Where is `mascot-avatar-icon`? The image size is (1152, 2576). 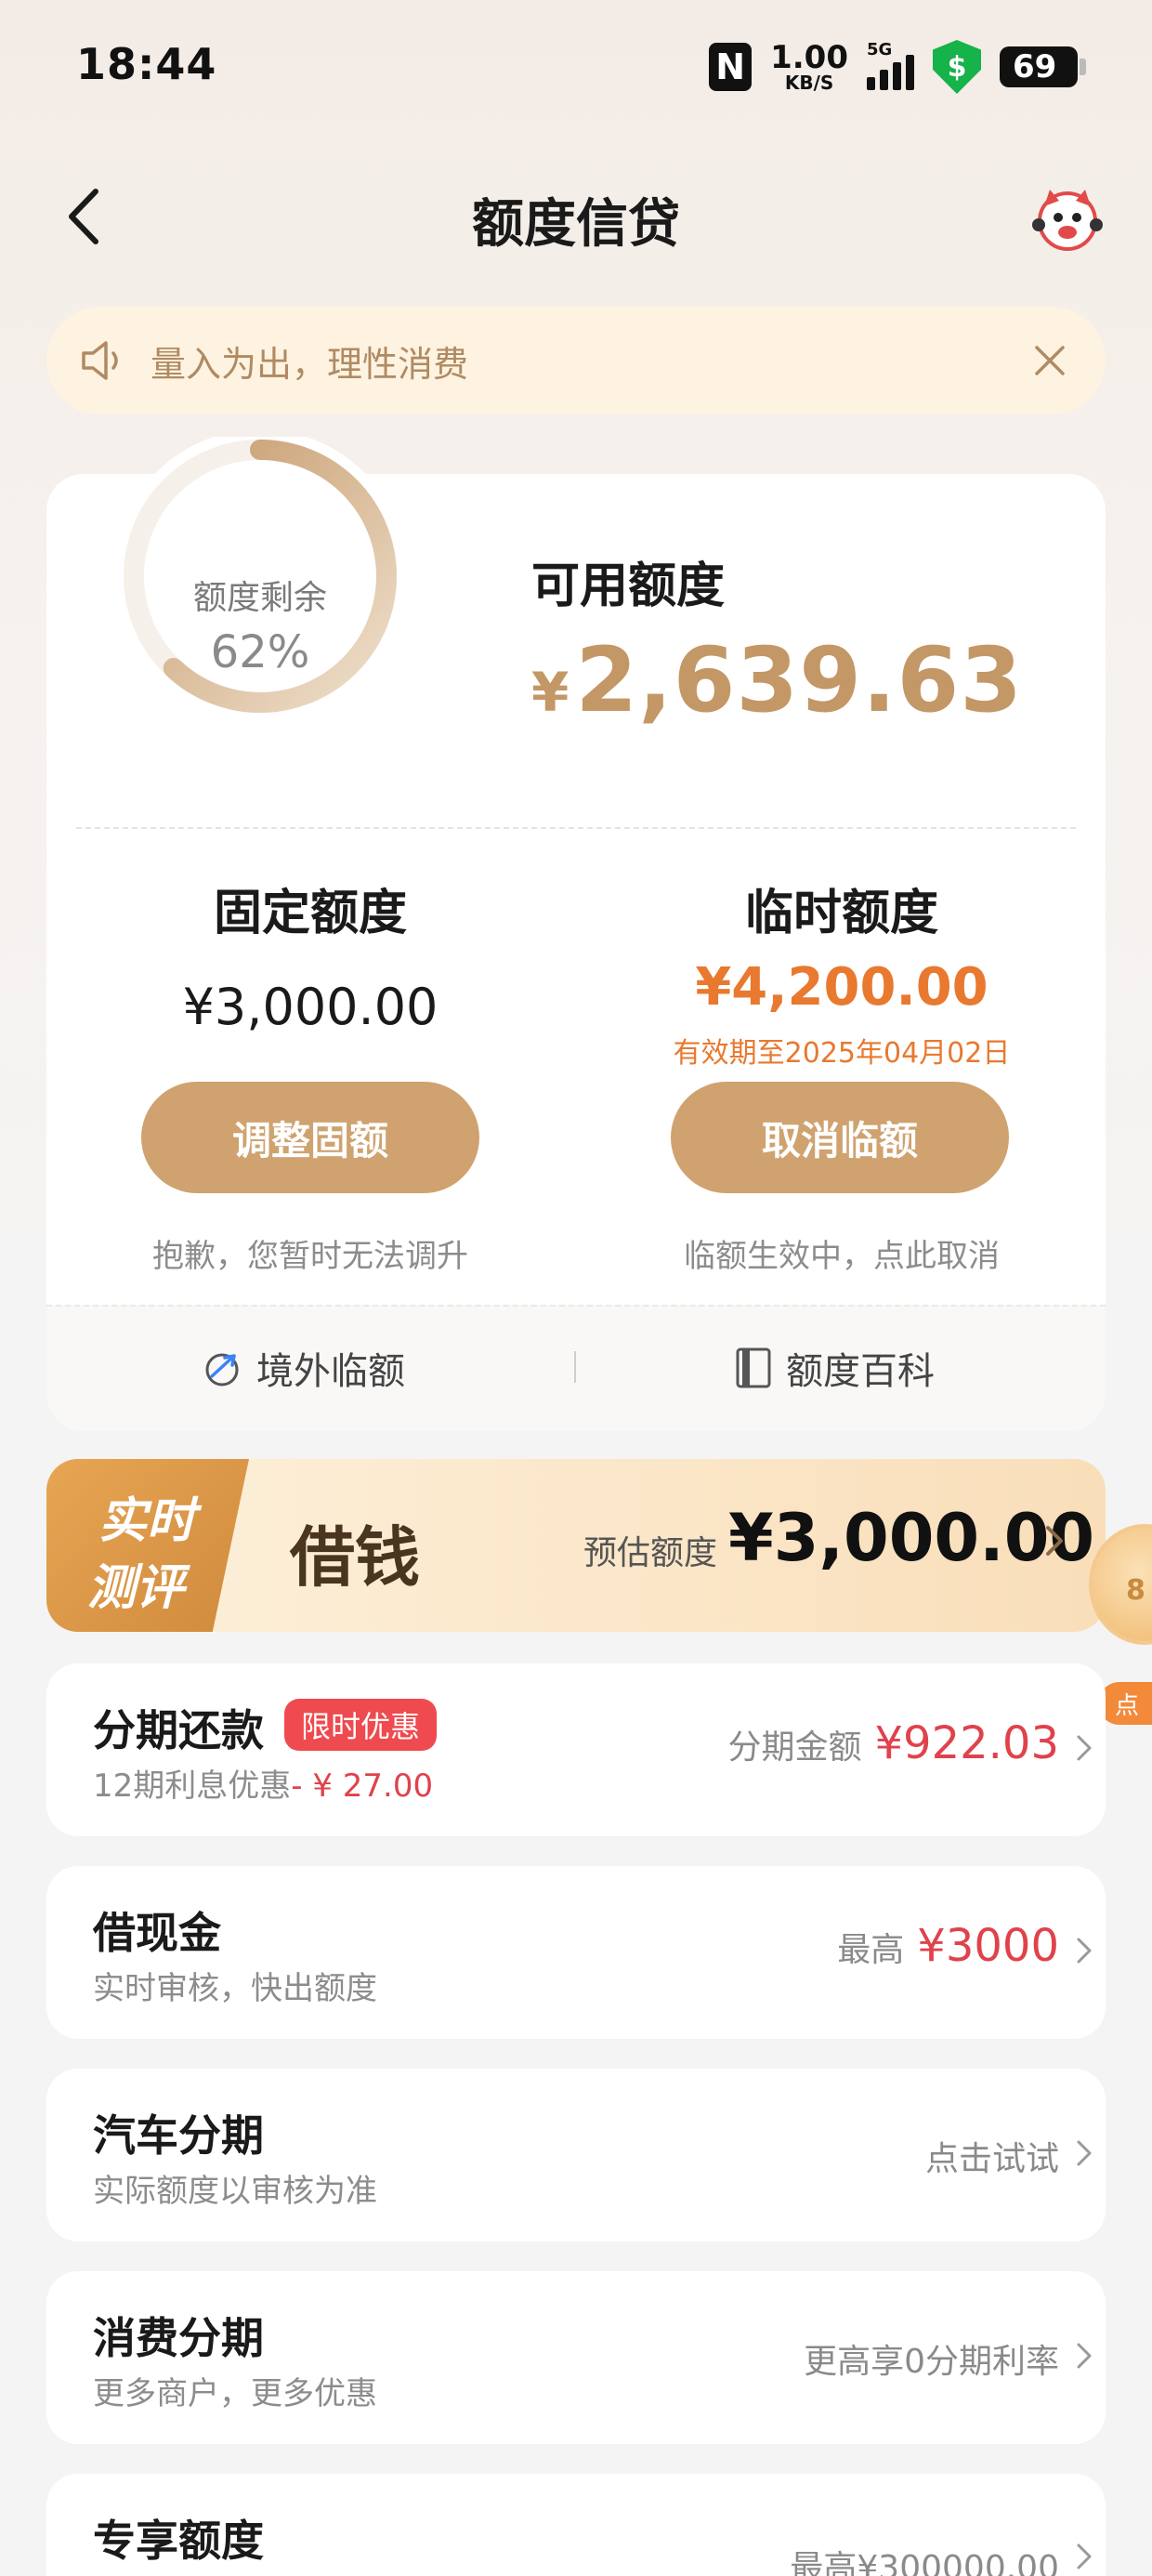 mascot-avatar-icon is located at coordinates (1067, 218).